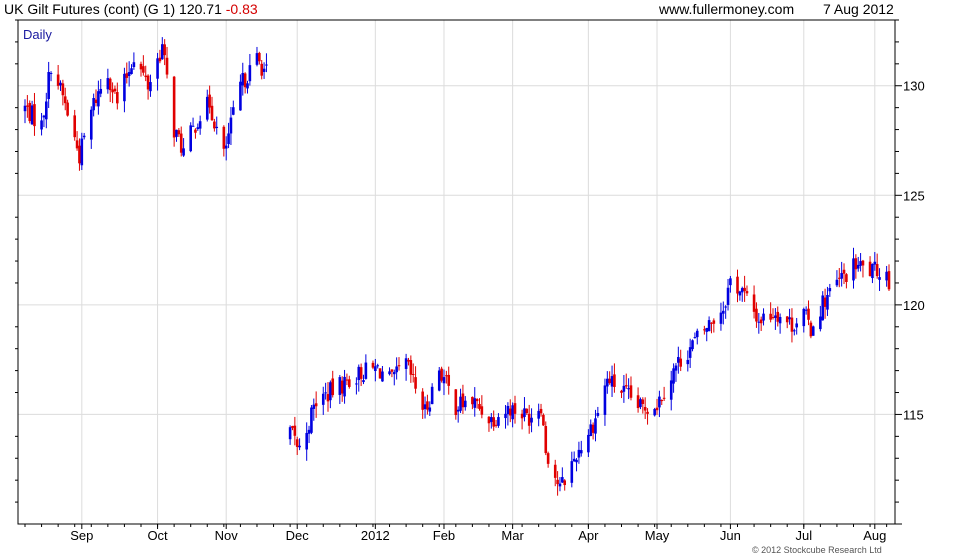  What do you see at coordinates (444, 535) in the screenshot?
I see `x-tick-label: Feb` at bounding box center [444, 535].